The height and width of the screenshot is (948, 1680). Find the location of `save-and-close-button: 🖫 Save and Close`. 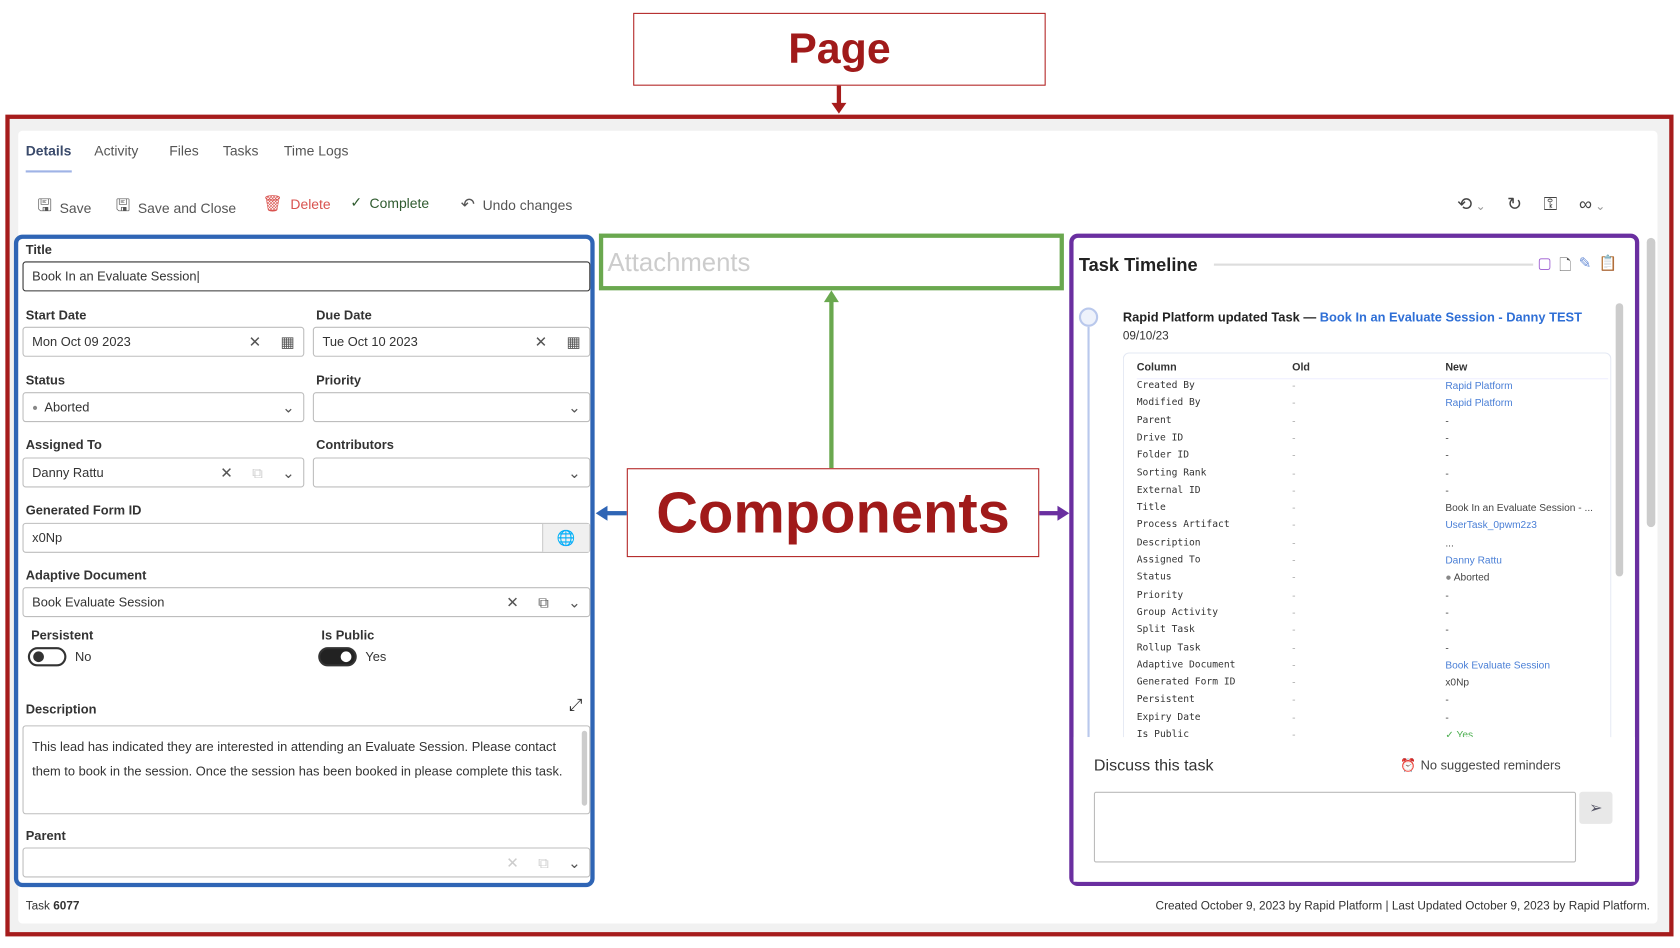

save-and-close-button: 🖫 Save and Close is located at coordinates (176, 208).